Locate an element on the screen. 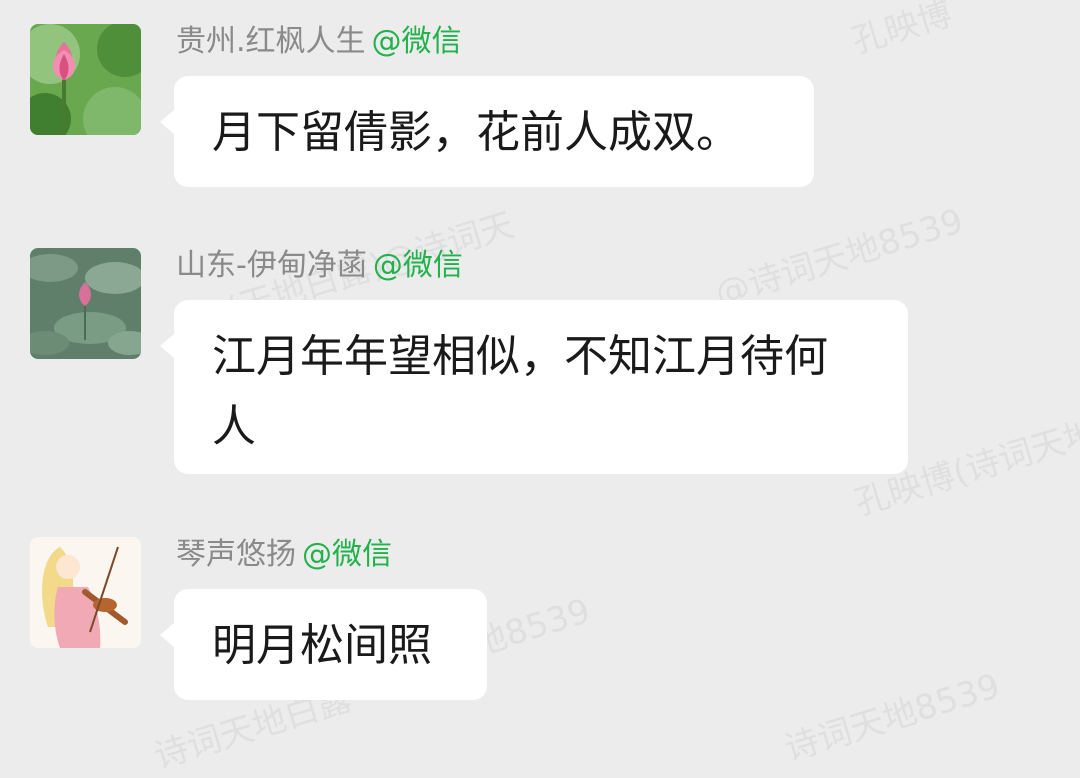  lotus-flower-avatar is located at coordinates (85, 79).